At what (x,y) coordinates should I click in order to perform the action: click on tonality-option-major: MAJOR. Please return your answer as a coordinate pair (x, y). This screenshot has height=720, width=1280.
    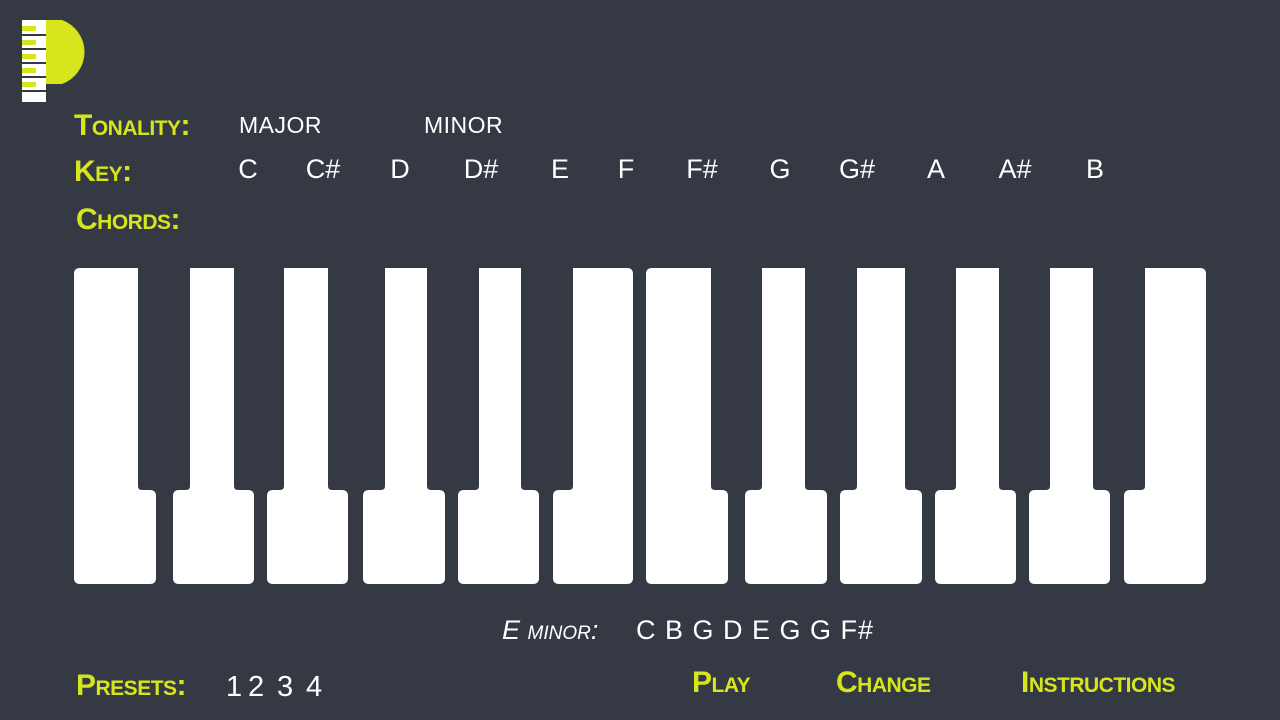
    Looking at the image, I should click on (280, 125).